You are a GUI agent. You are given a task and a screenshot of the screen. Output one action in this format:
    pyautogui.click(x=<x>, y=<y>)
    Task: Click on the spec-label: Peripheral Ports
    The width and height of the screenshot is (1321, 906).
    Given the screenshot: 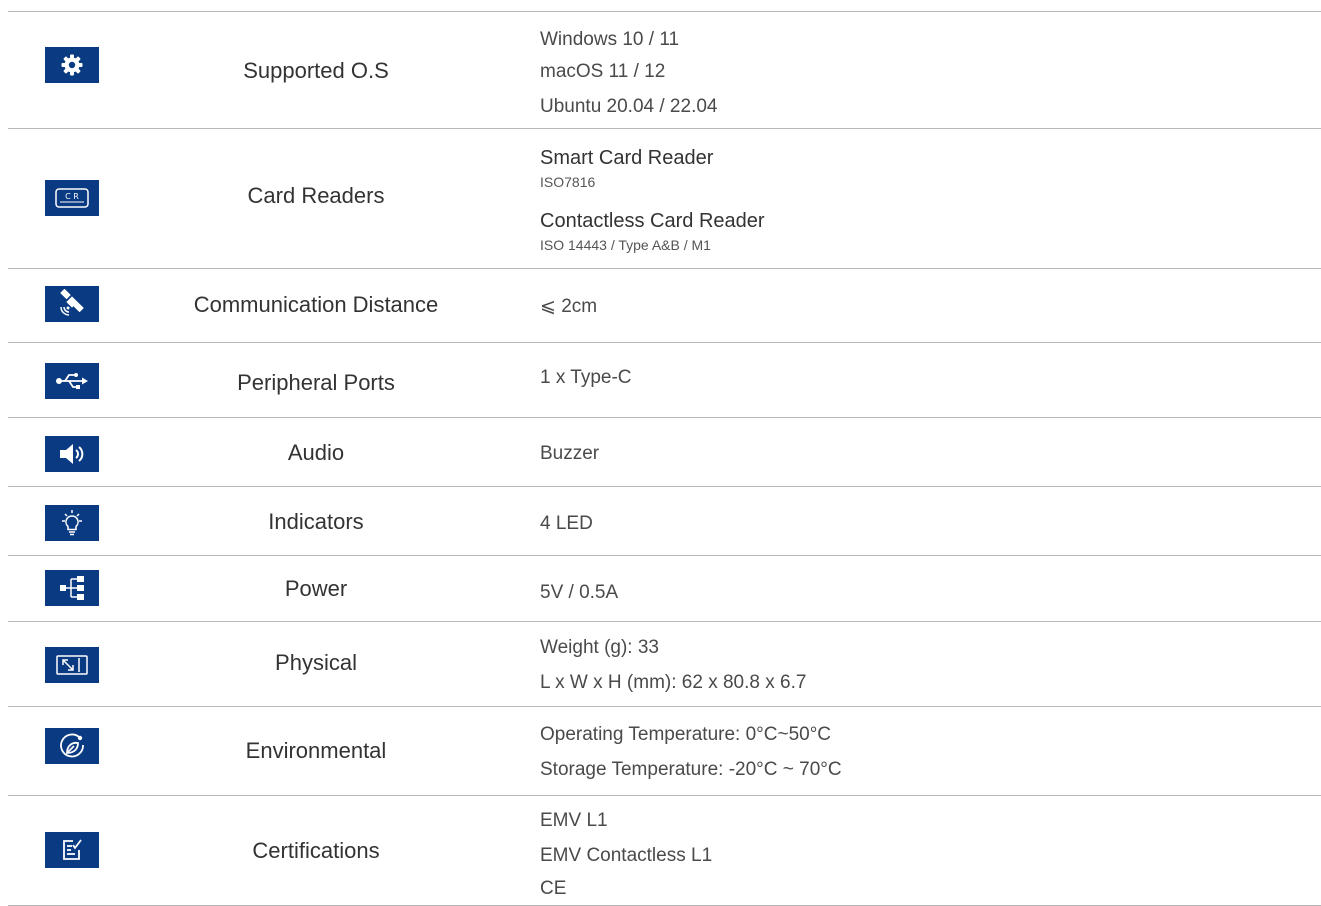 What is the action you would take?
    pyautogui.click(x=316, y=382)
    